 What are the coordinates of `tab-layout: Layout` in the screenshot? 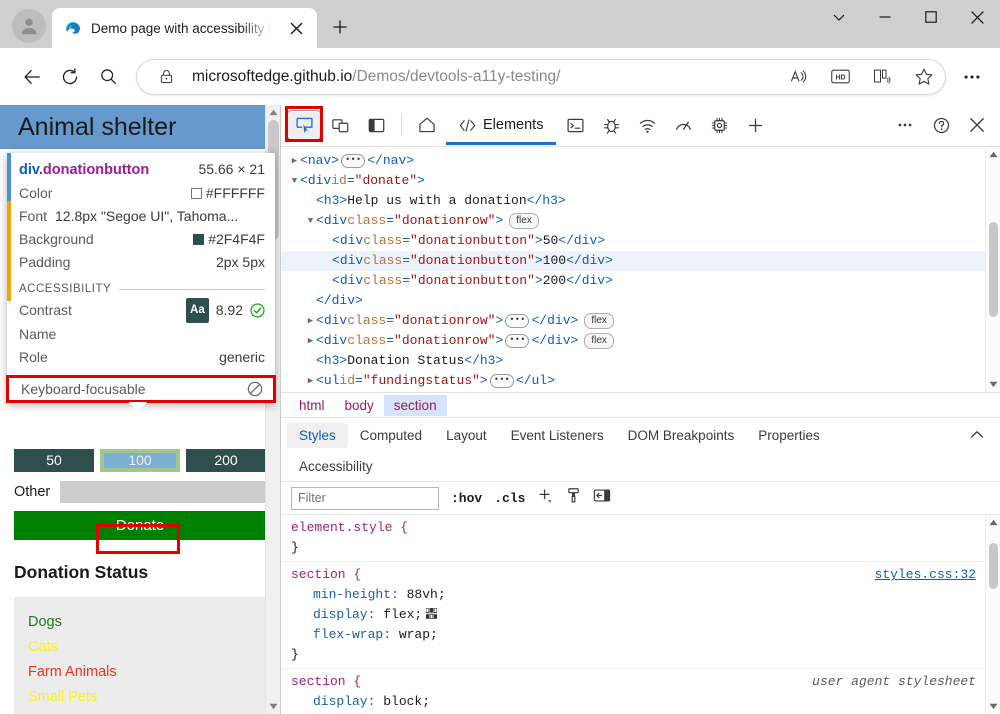 It's located at (466, 435).